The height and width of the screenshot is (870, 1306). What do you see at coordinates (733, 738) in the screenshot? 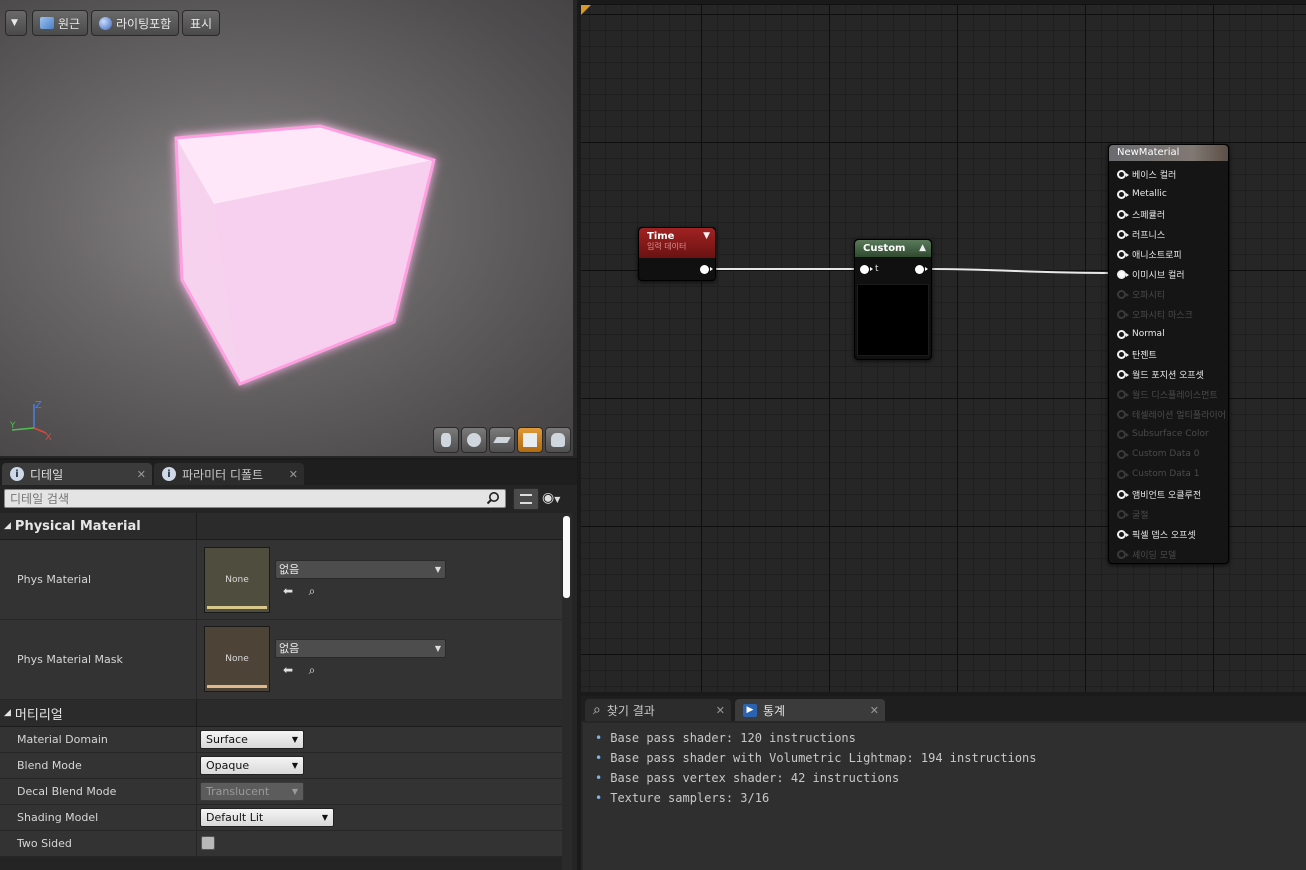
I see `stat-text: Base pass shader: 120 instructions` at bounding box center [733, 738].